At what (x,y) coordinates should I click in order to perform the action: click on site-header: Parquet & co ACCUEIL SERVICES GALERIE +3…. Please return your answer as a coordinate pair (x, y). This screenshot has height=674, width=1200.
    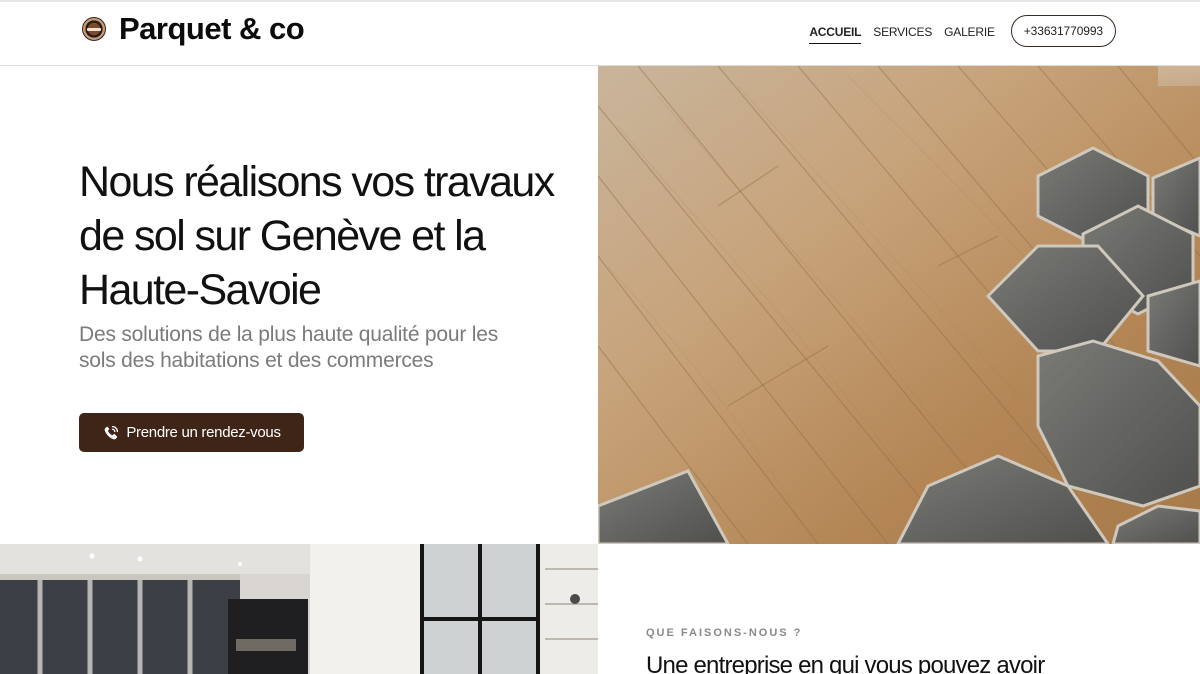
    Looking at the image, I should click on (600, 33).